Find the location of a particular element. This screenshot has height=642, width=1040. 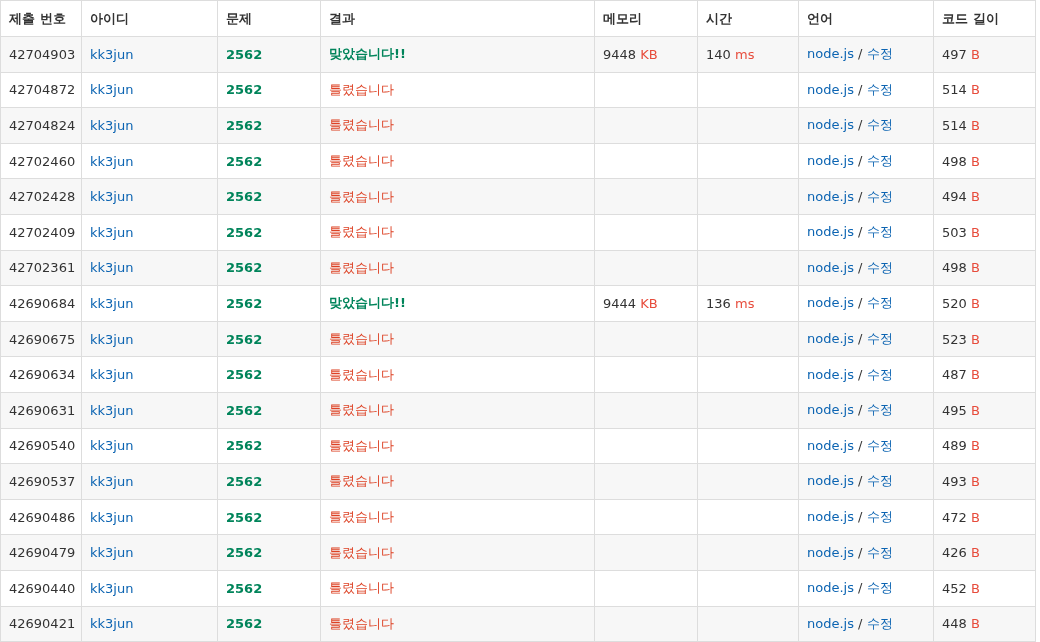

submission-id: 42690537 is located at coordinates (42, 481).